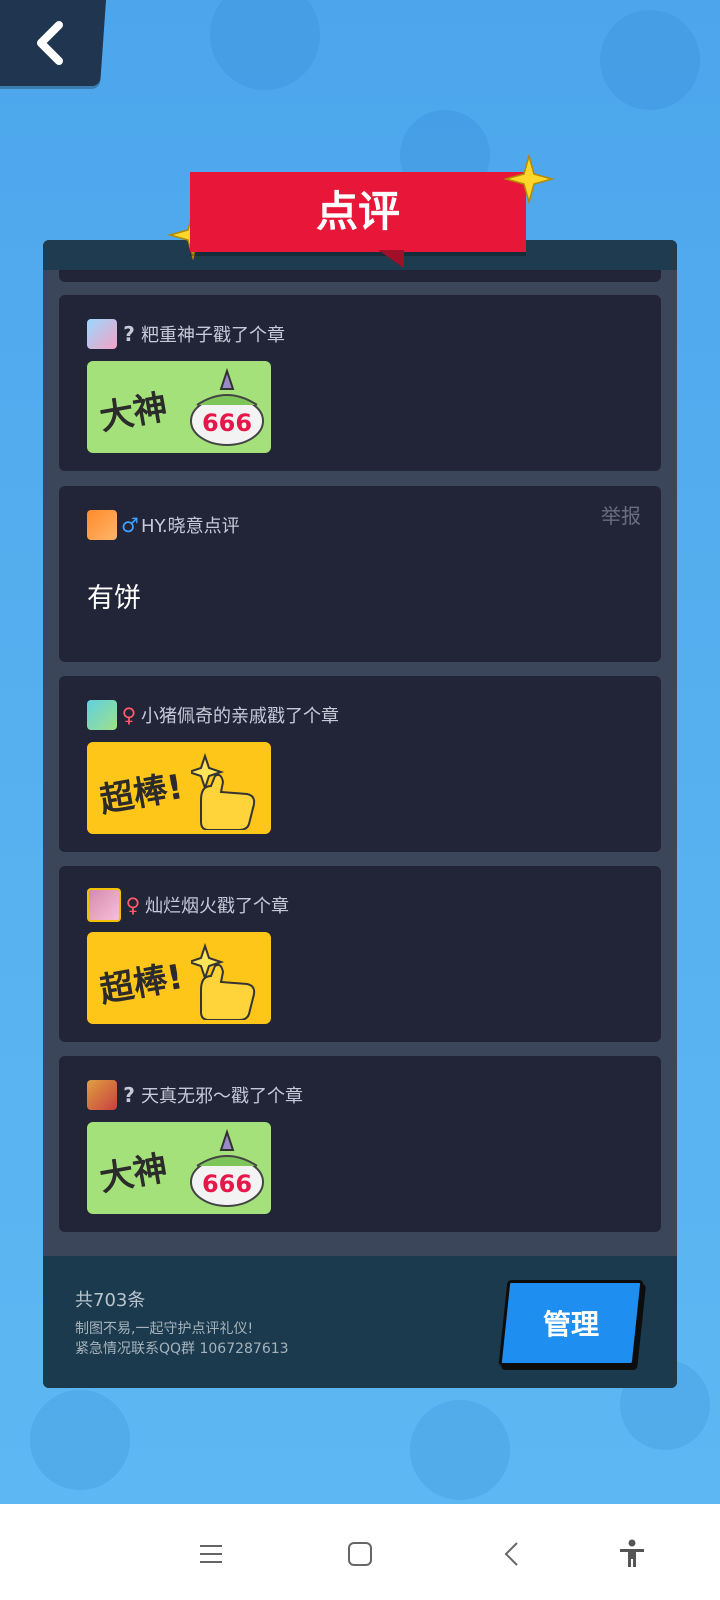 The height and width of the screenshot is (1600, 720). I want to click on accessibility-icon, so click(632, 1553).